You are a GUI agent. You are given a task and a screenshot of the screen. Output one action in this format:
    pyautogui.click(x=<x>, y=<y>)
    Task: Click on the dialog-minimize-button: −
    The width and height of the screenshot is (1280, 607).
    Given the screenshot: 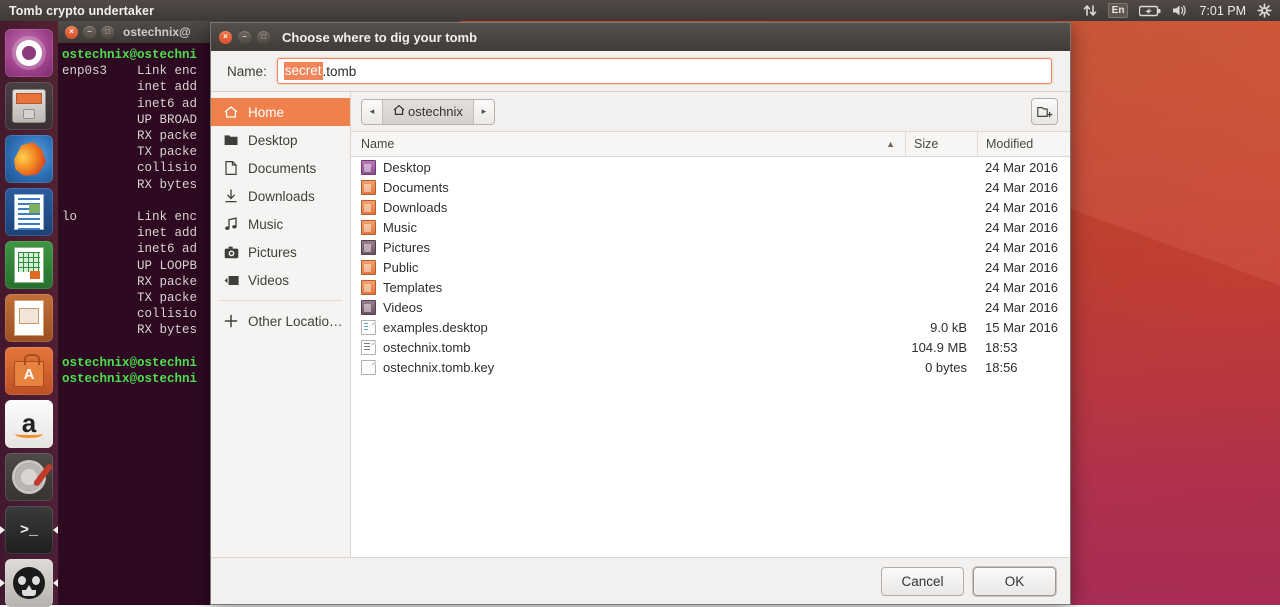 What is the action you would take?
    pyautogui.click(x=244, y=37)
    